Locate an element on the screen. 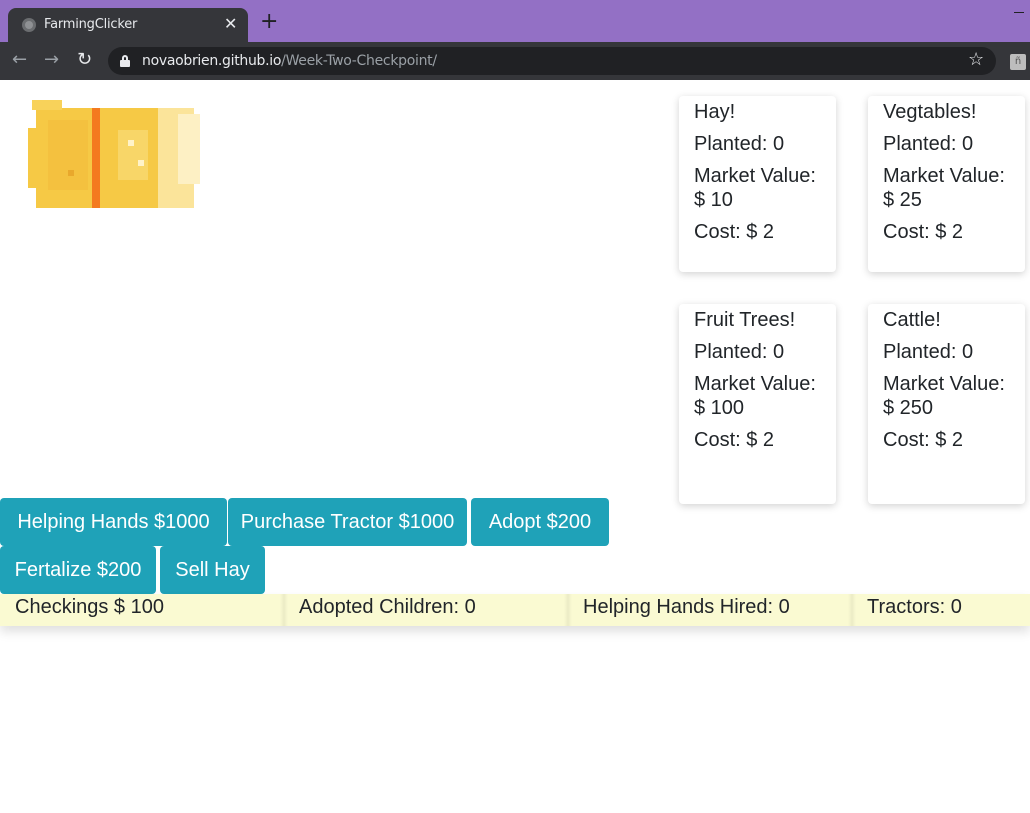 The width and height of the screenshot is (1030, 813). helping-hands-hired-count: Helping Hands Hired: 0 is located at coordinates (686, 607).